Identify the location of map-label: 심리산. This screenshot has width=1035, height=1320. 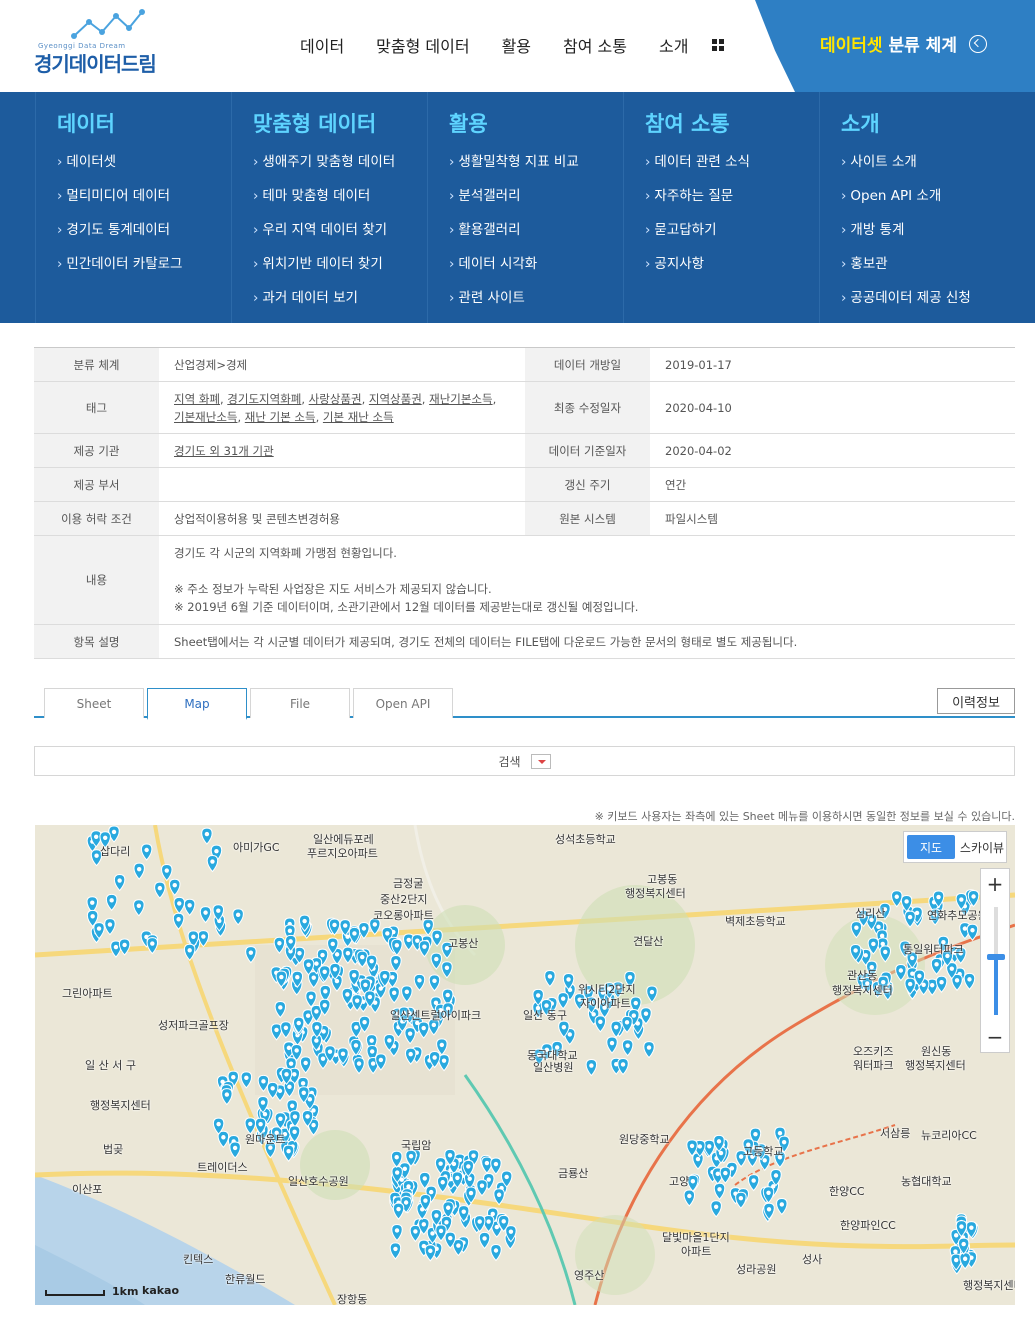
(870, 913).